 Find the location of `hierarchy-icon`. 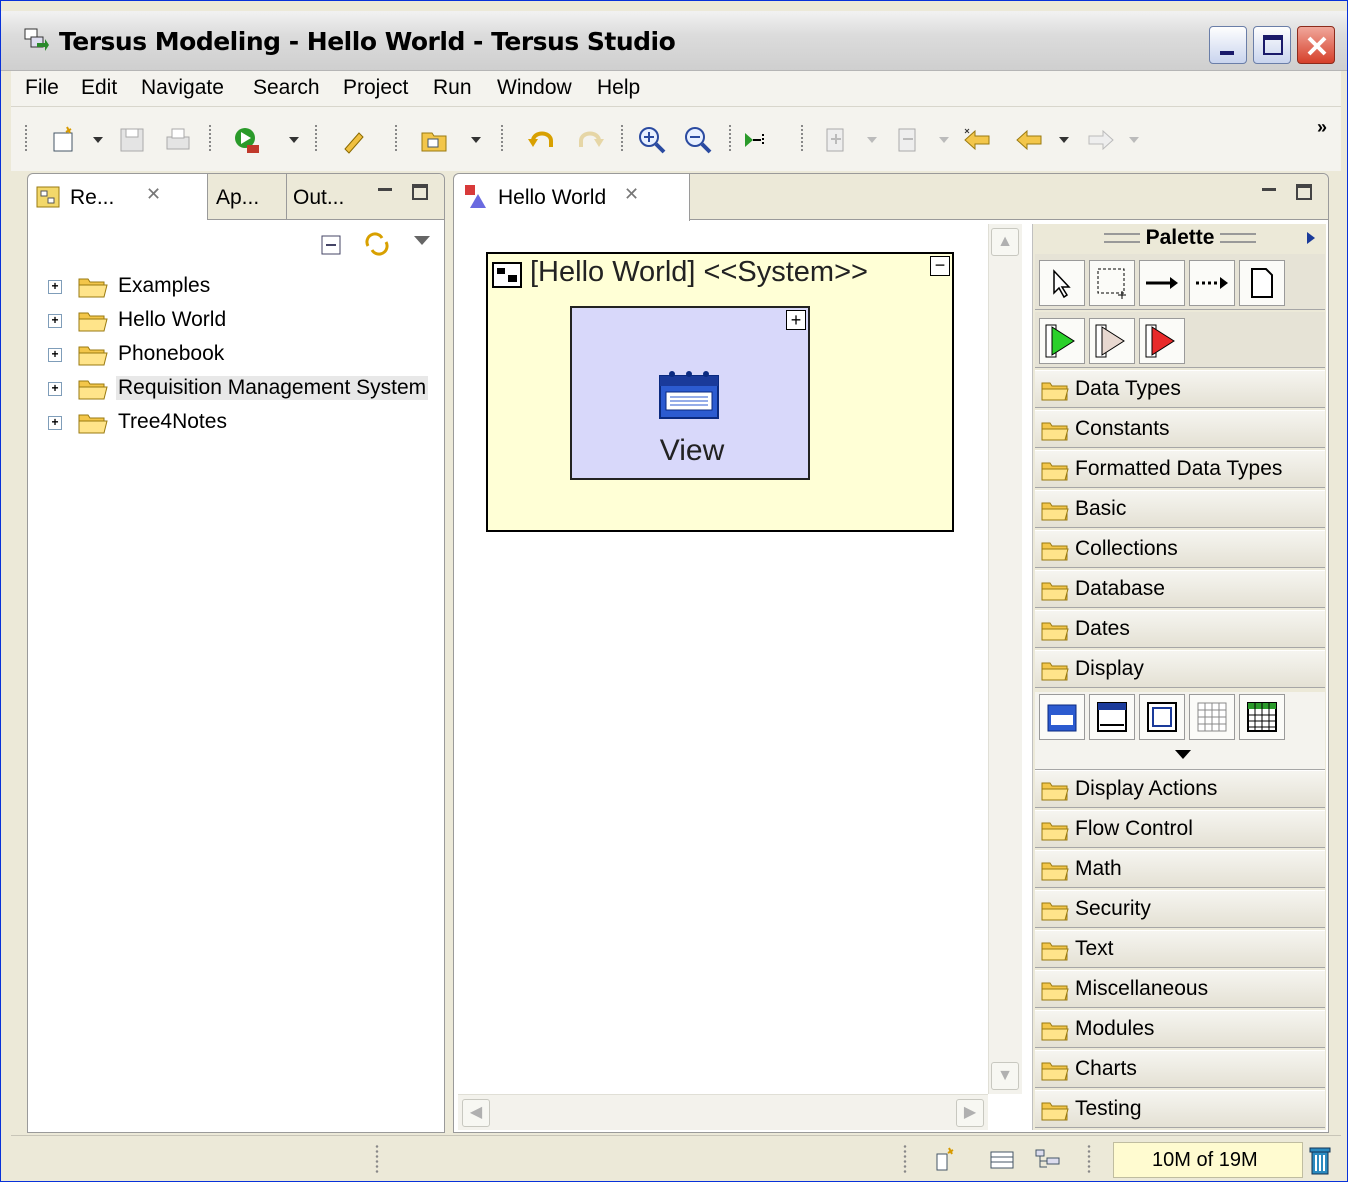

hierarchy-icon is located at coordinates (1048, 1160).